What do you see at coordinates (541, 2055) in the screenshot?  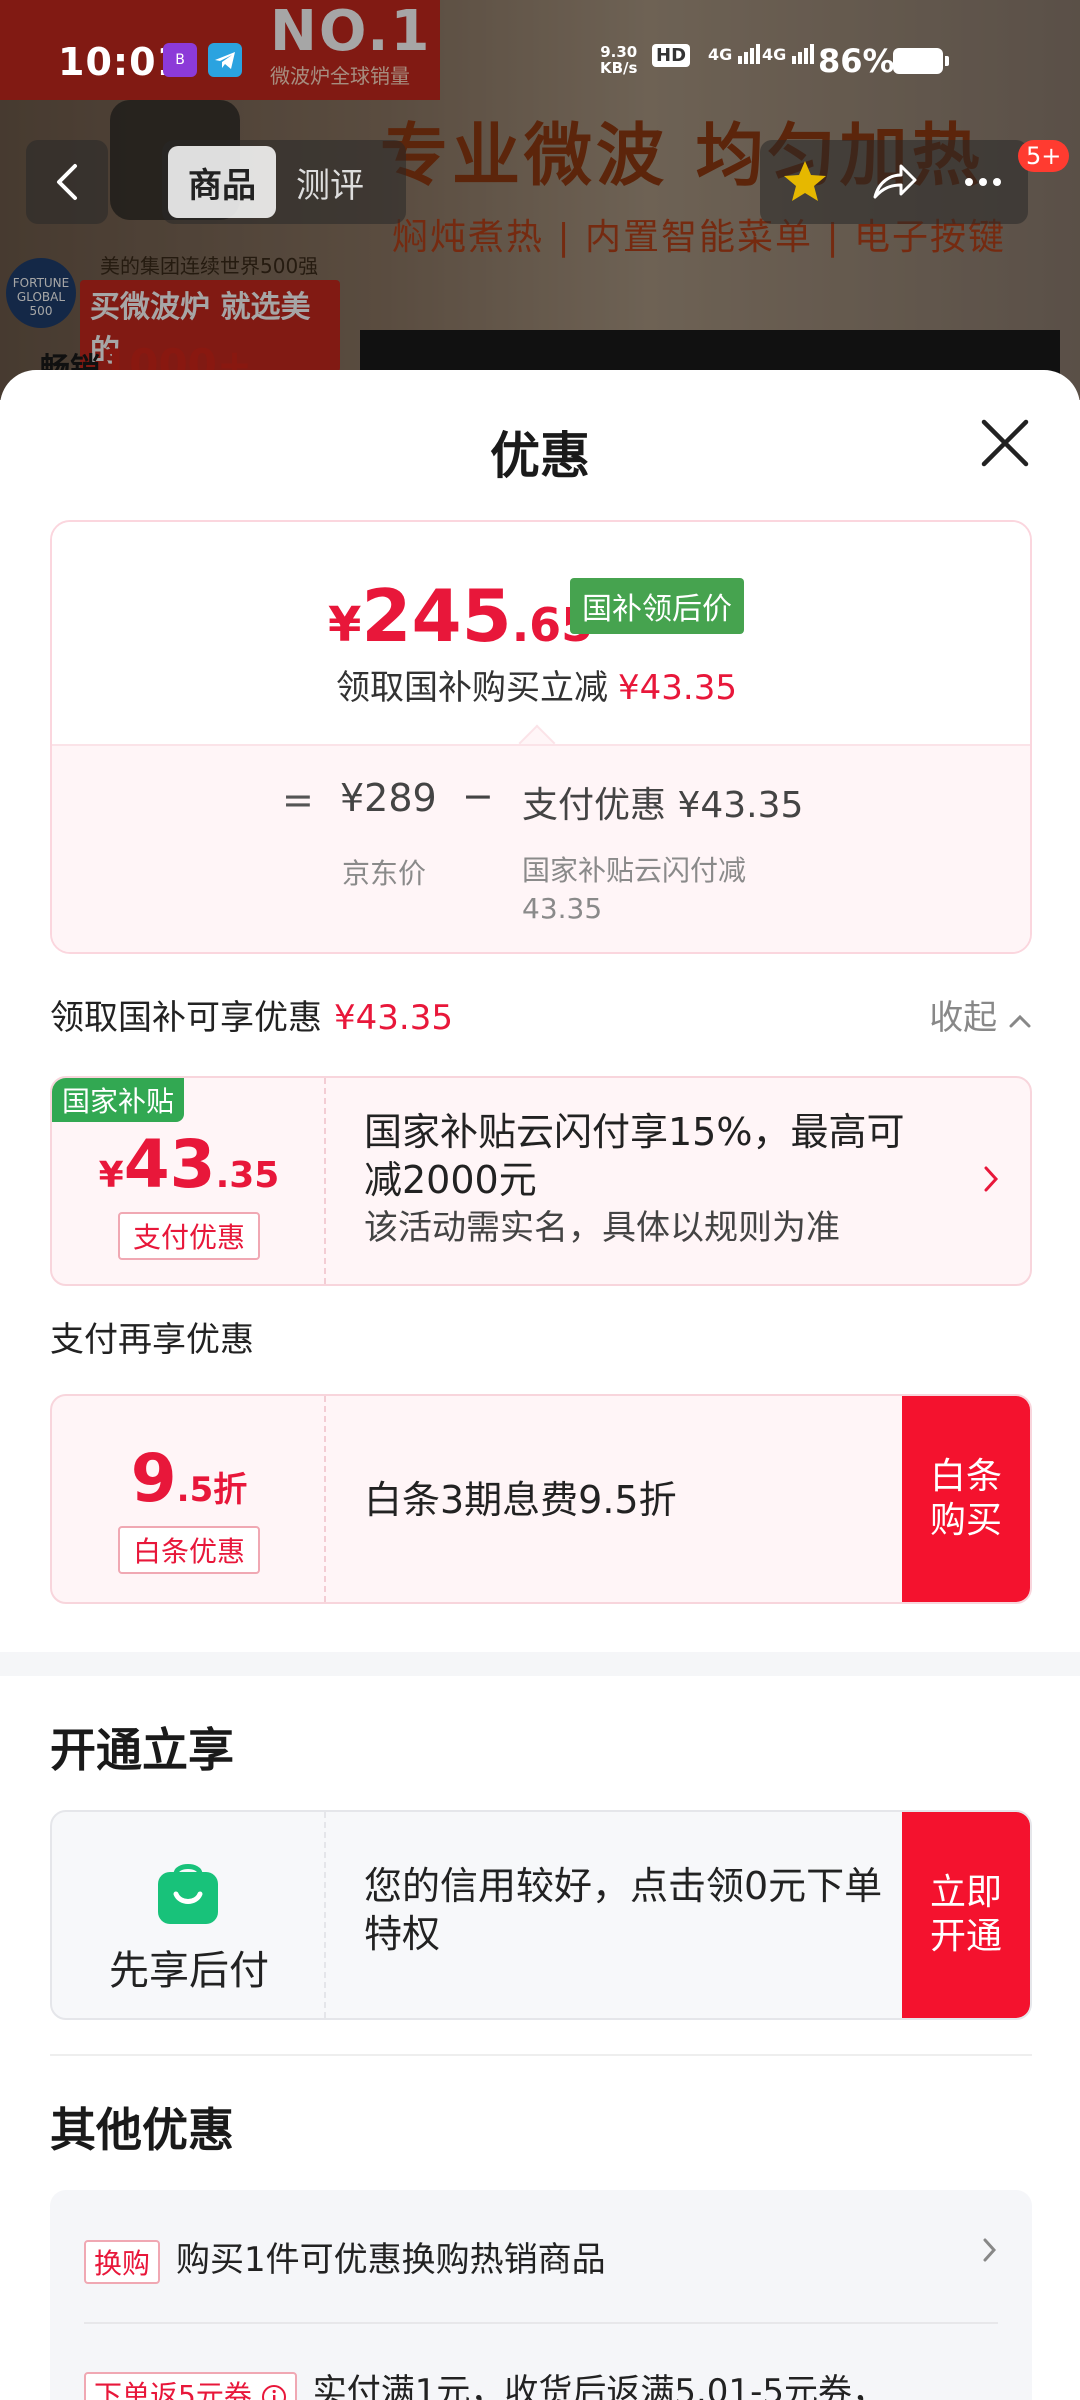 I see `divider` at bounding box center [541, 2055].